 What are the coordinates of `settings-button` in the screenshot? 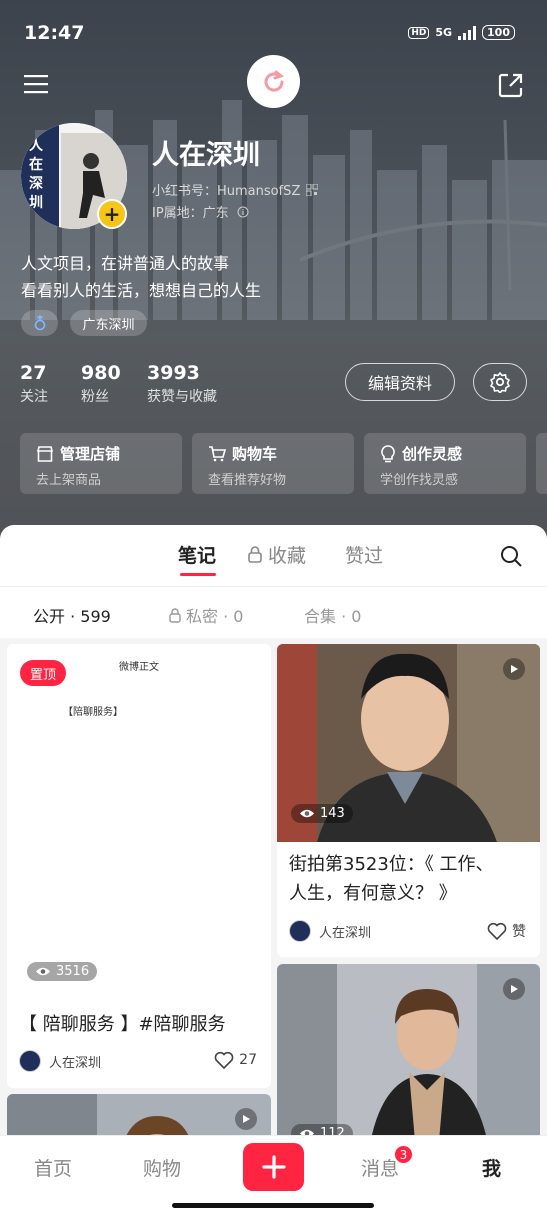 It's located at (500, 382).